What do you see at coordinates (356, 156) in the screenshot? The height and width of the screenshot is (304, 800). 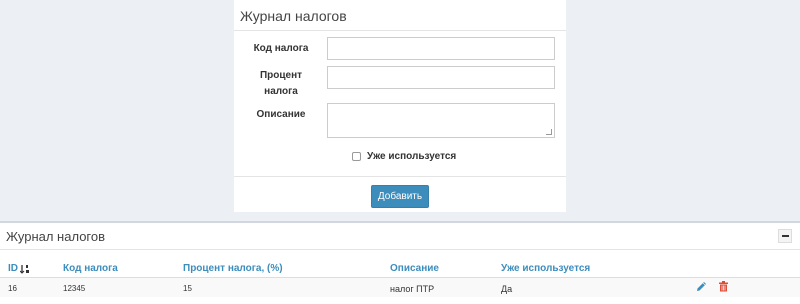 I see `in-use-checkbox` at bounding box center [356, 156].